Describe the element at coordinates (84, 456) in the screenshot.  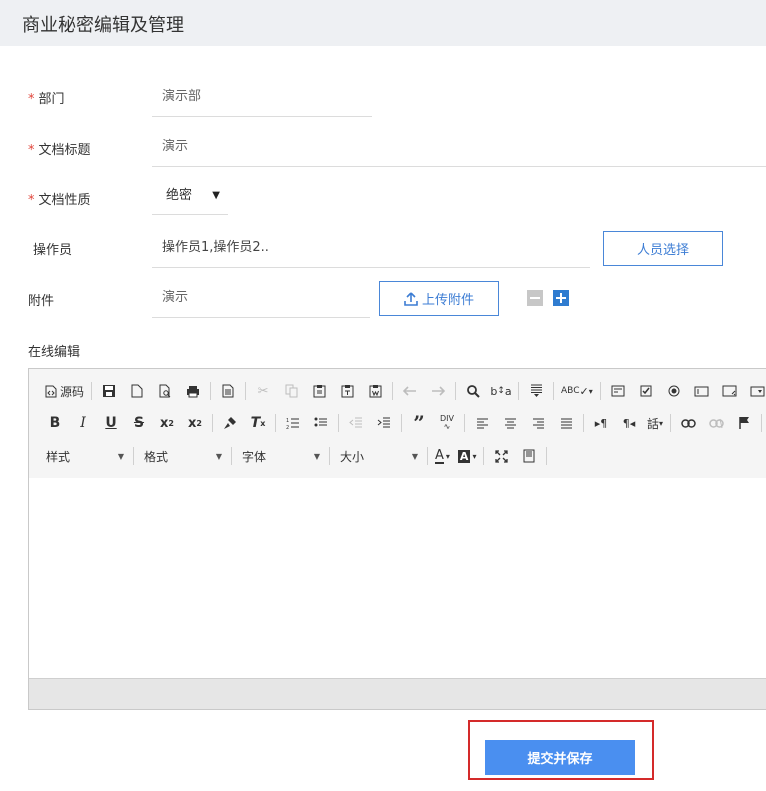
I see `style-combo: 样式 ▼` at that location.